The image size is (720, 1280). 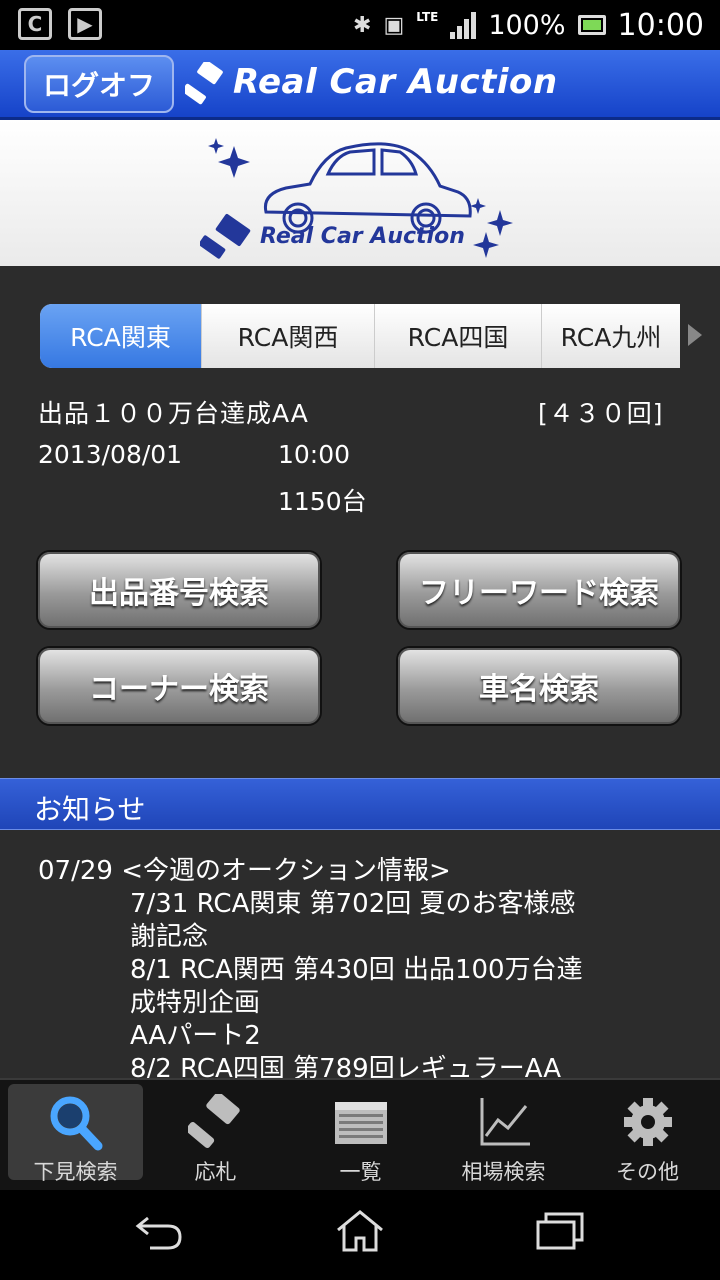 What do you see at coordinates (35, 24) in the screenshot?
I see `c-notification-icon: C` at bounding box center [35, 24].